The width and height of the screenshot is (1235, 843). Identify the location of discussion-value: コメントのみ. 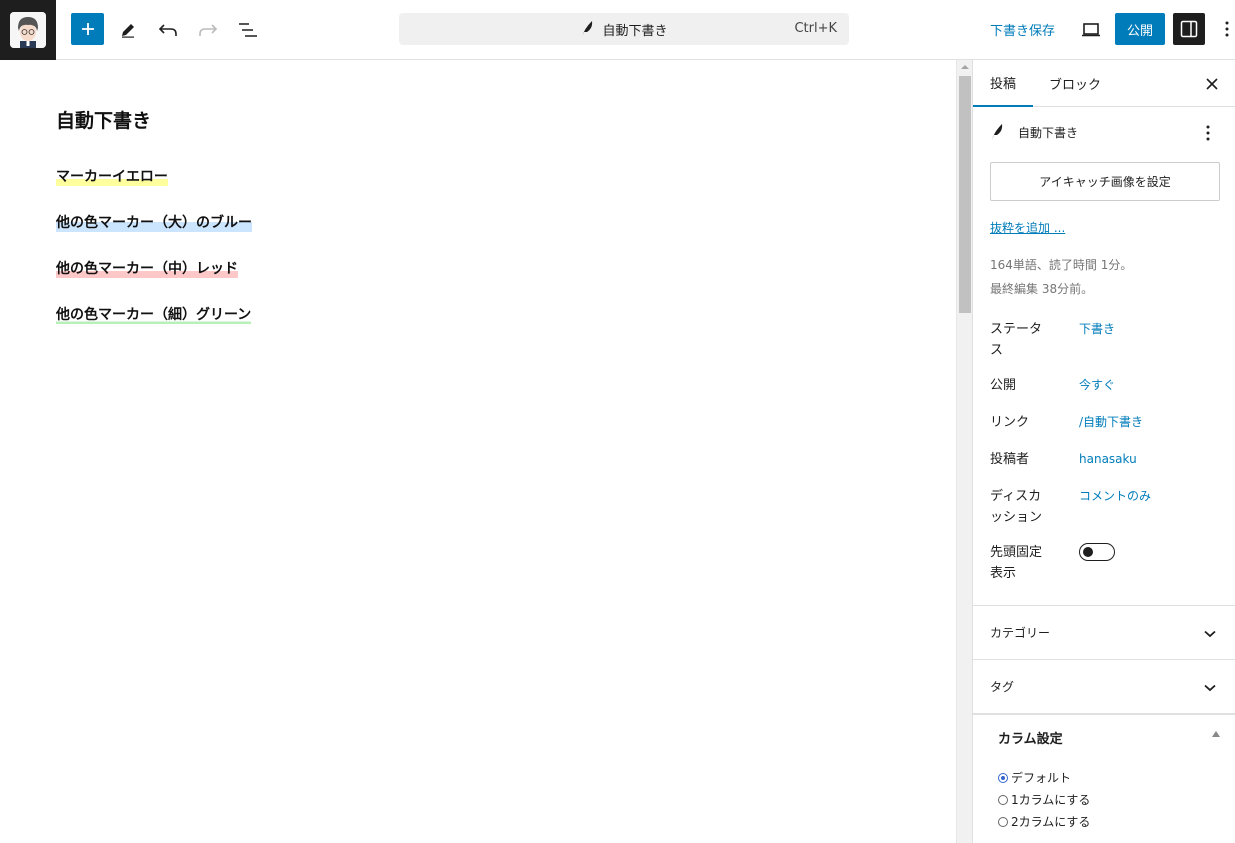
(1115, 496).